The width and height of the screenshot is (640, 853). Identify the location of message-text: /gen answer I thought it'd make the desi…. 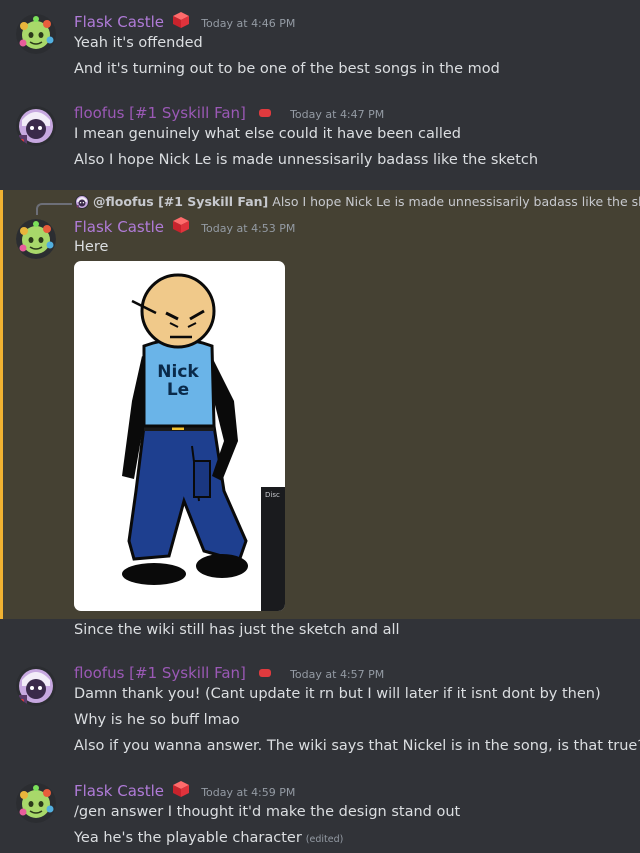
(267, 812).